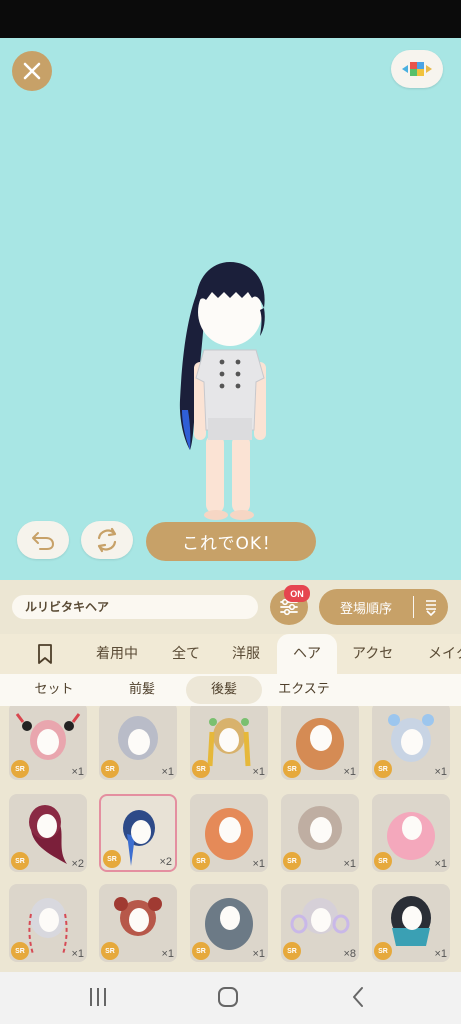 The height and width of the screenshot is (1024, 461). What do you see at coordinates (413, 607) in the screenshot?
I see `sort-divider` at bounding box center [413, 607].